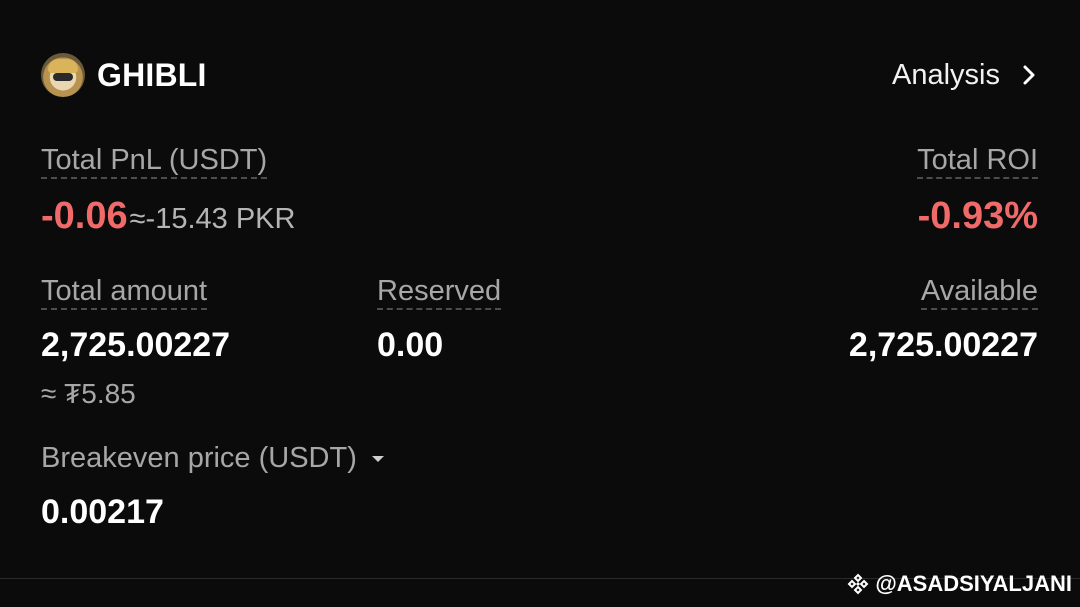  I want to click on breakeven-label: Breakeven price (USDT), so click(199, 458).